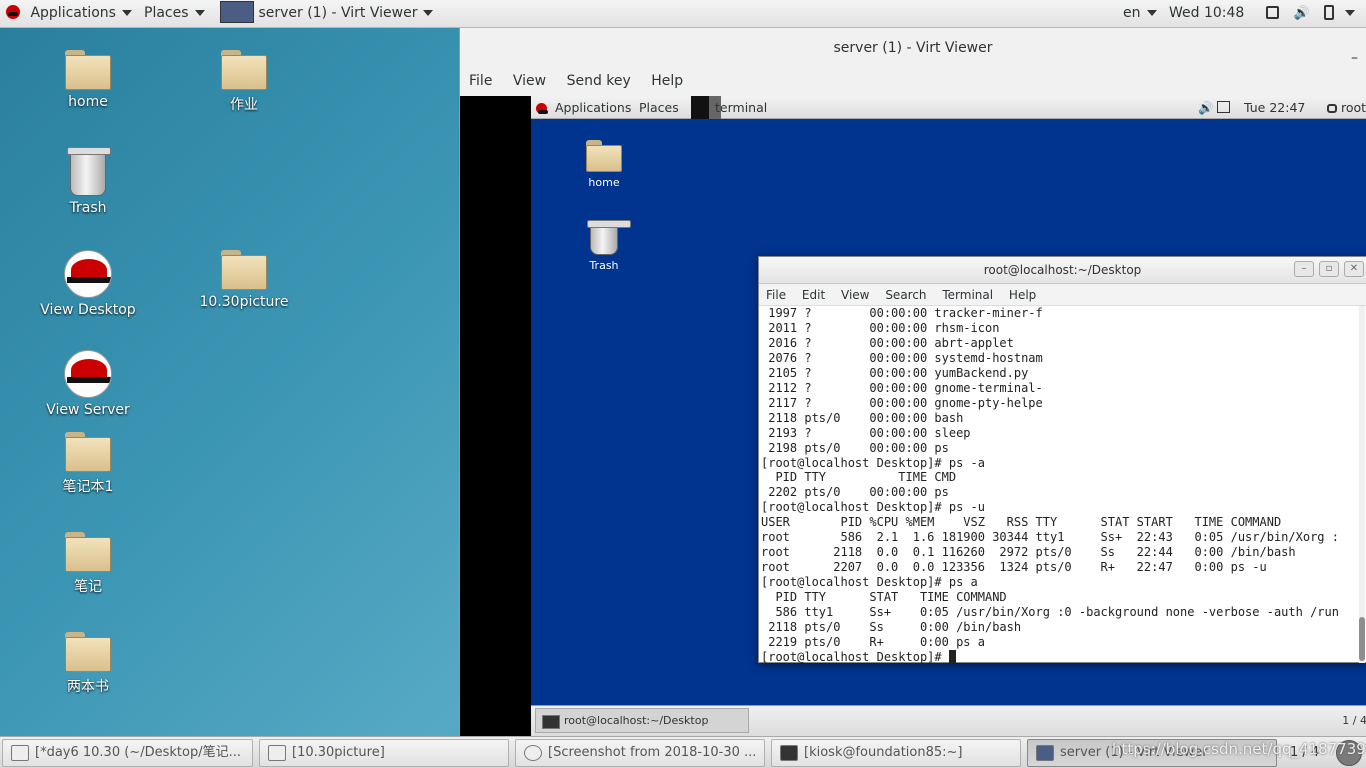  I want to click on guest-applications-menu: Applications, so click(583, 107).